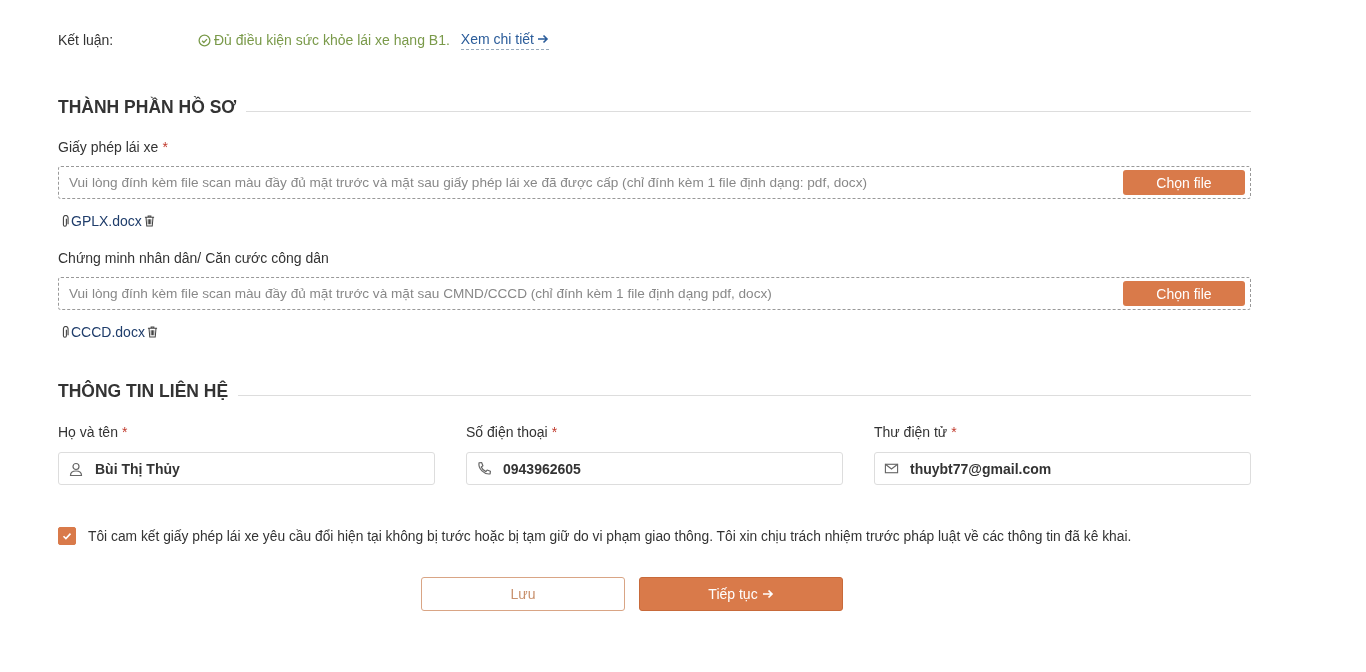 The width and height of the screenshot is (1366, 672). What do you see at coordinates (332, 40) in the screenshot?
I see `status-text: Đủ điều kiện sức khỏe lái xe hạng B1.` at bounding box center [332, 40].